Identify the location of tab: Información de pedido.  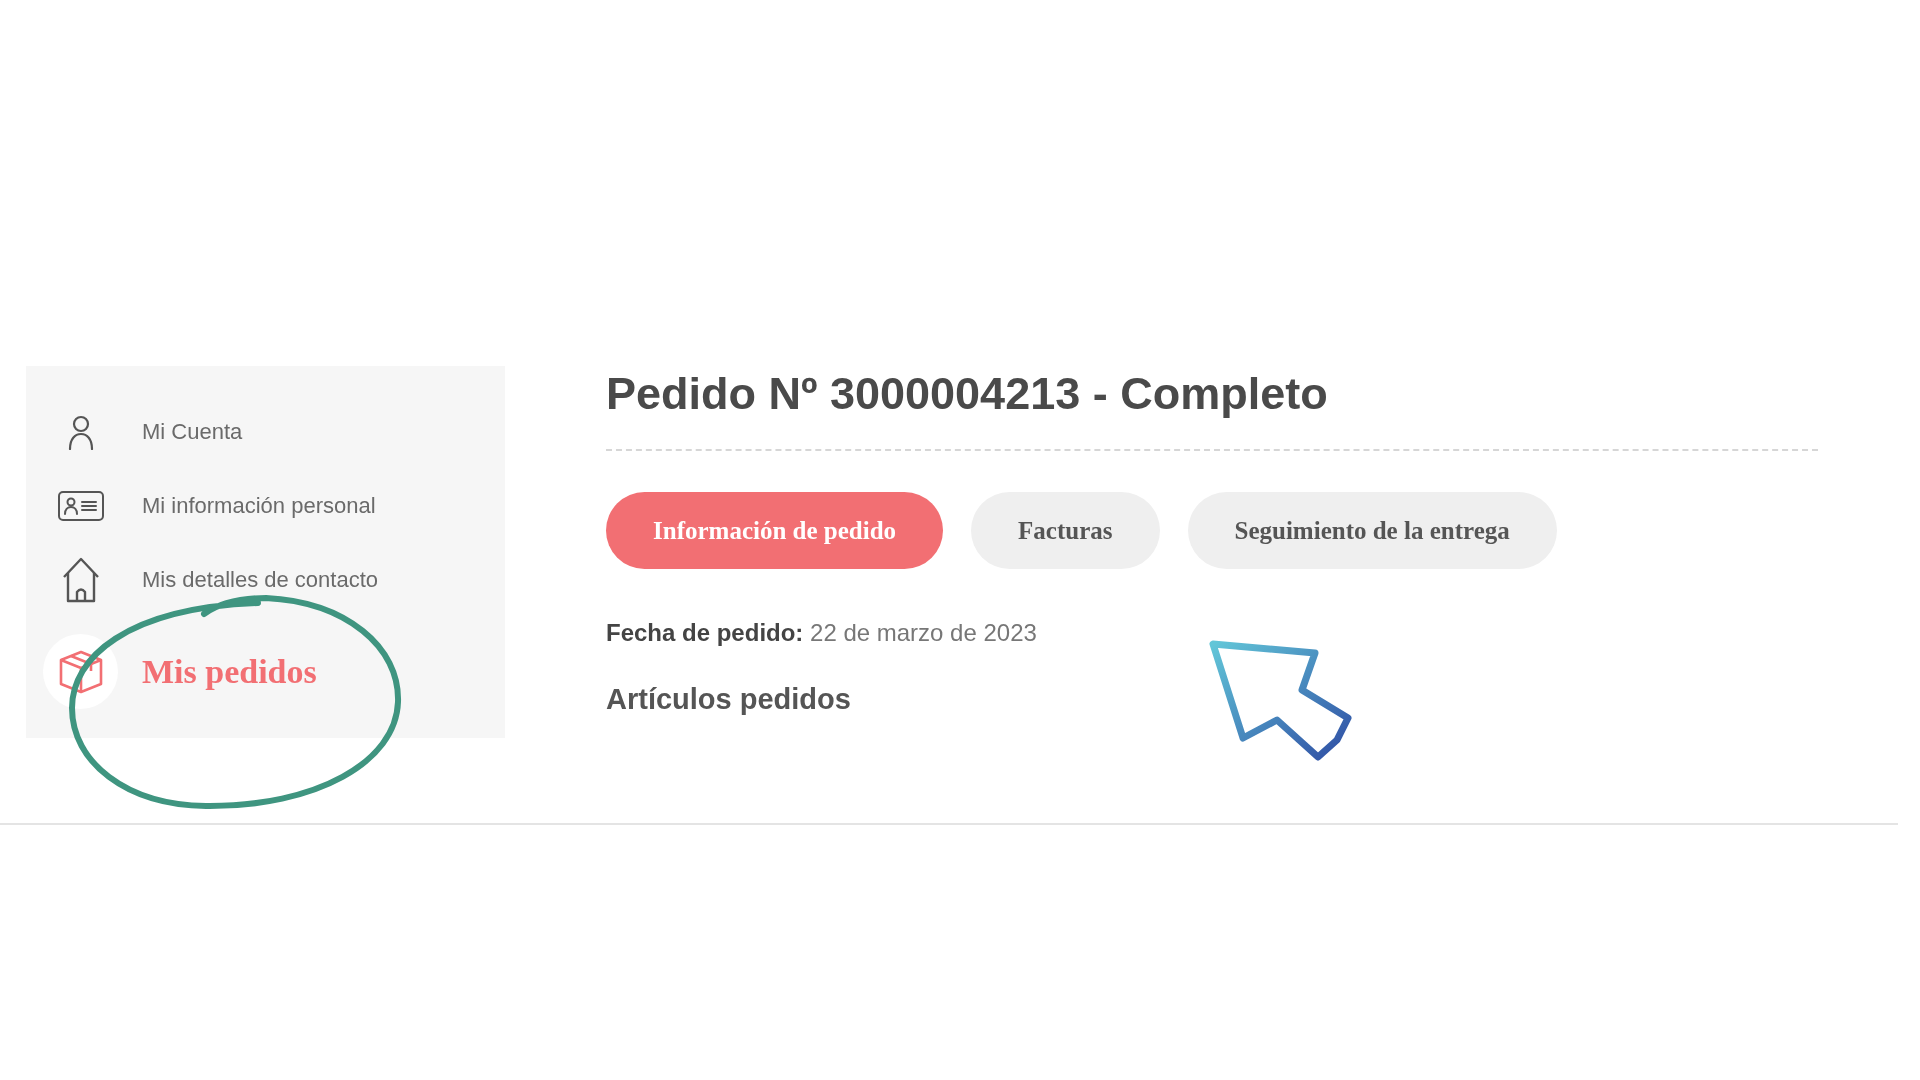
(775, 530).